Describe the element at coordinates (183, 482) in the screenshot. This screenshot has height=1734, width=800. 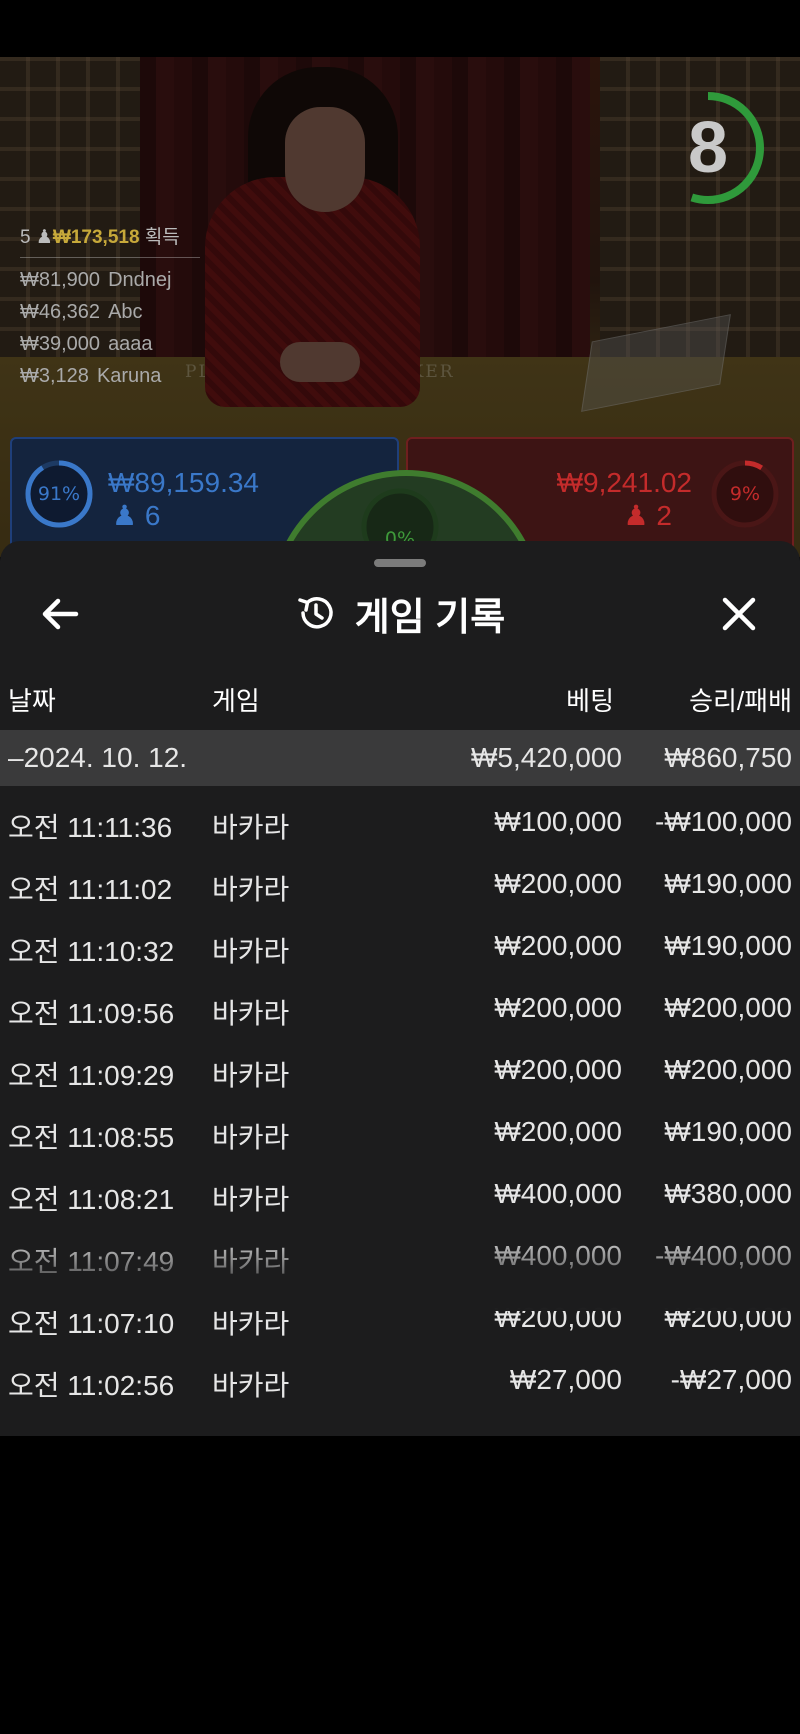
I see `player-bet-amount: ₩89,159.34` at that location.